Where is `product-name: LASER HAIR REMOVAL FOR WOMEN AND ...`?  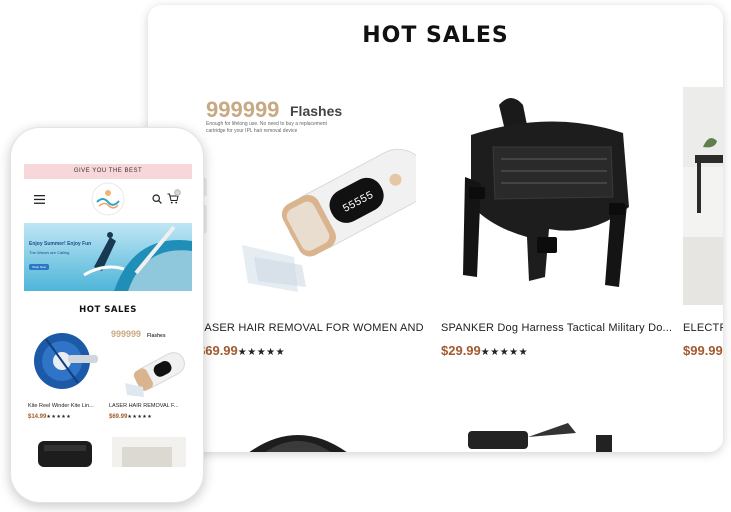
product-name: LASER HAIR REMOVAL FOR WOMEN AND ... is located at coordinates (313, 328).